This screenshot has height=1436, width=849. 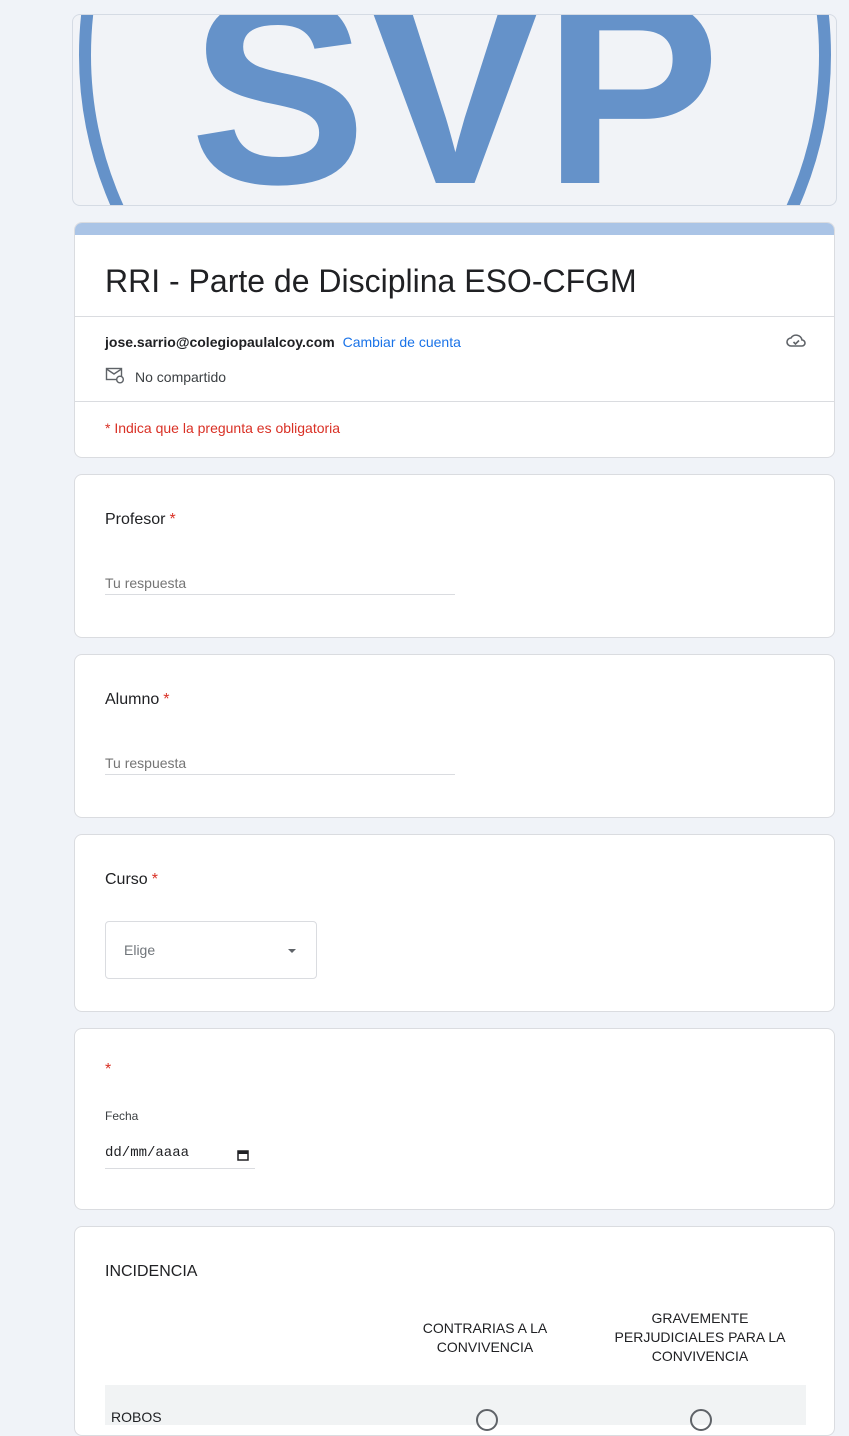 I want to click on logo-text: SVP, so click(x=455, y=110).